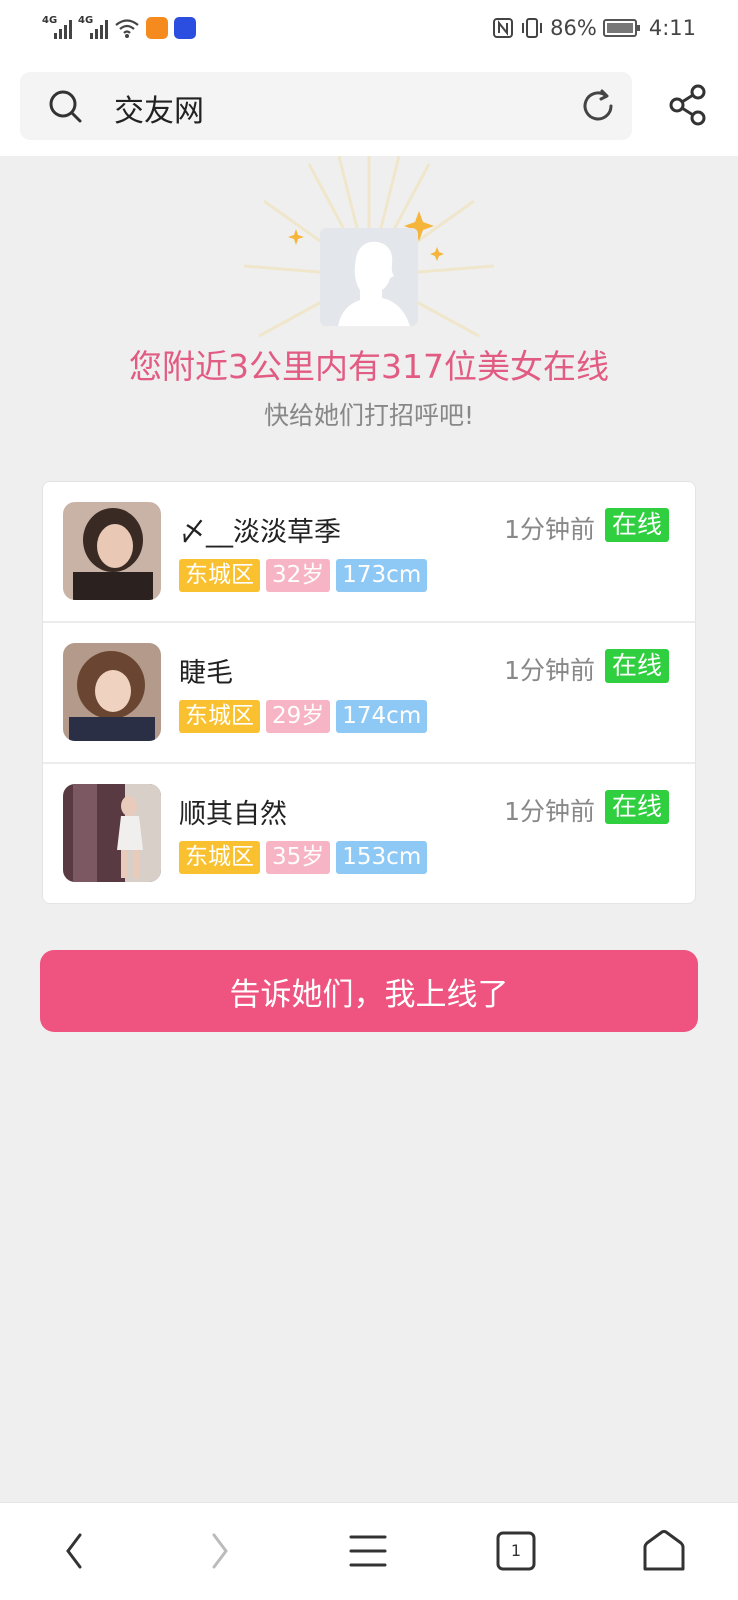  Describe the element at coordinates (503, 28) in the screenshot. I see `nfc-icon` at that location.